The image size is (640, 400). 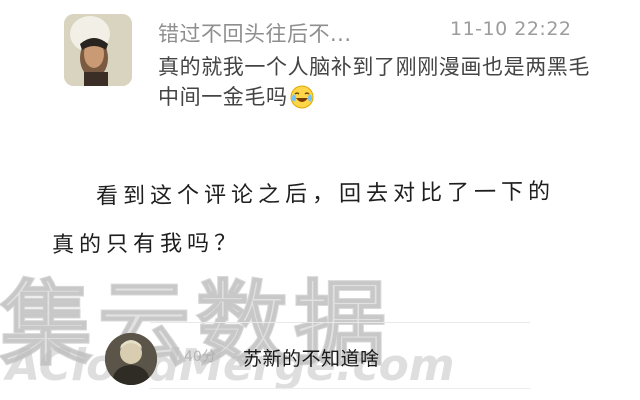 I want to click on handwritten-note-line-2: 真的只有我吗？, so click(x=146, y=244).